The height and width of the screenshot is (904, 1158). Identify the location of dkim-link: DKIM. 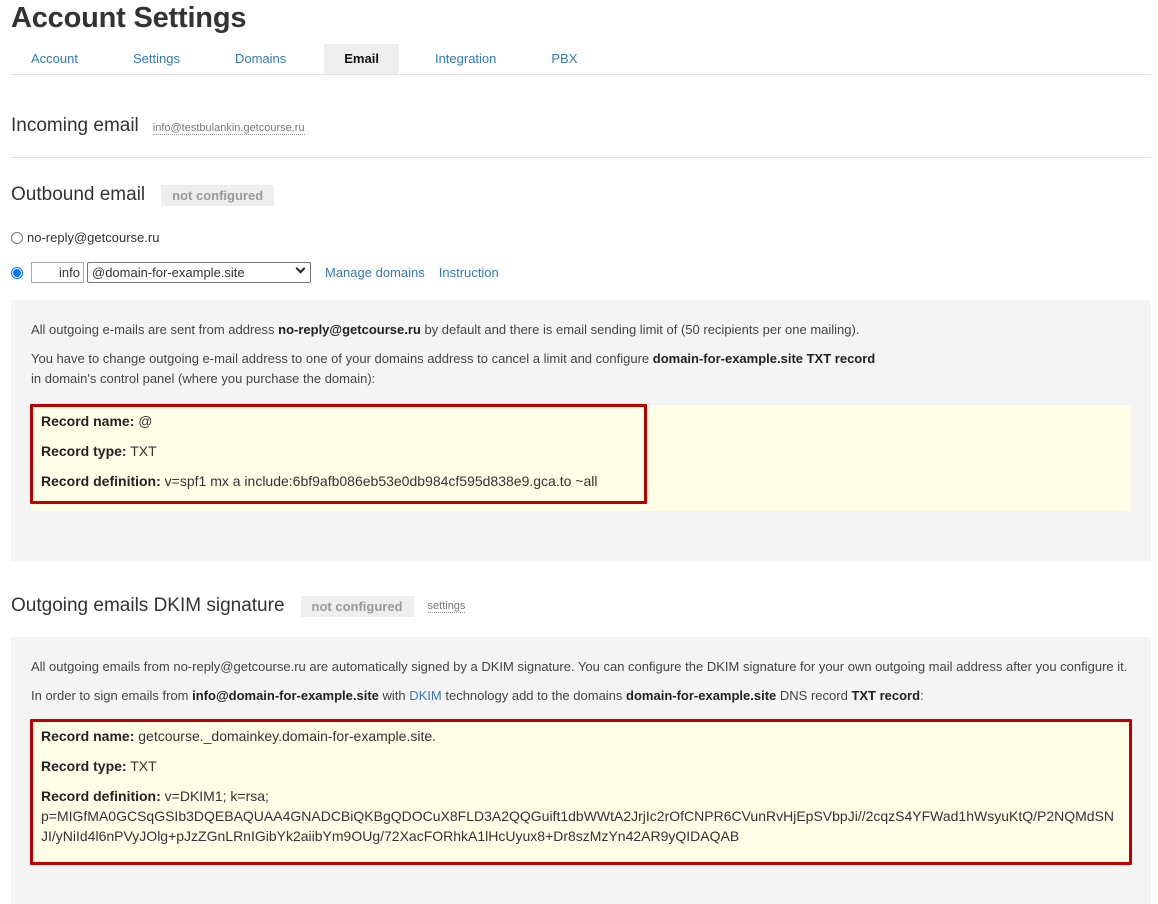
(425, 695).